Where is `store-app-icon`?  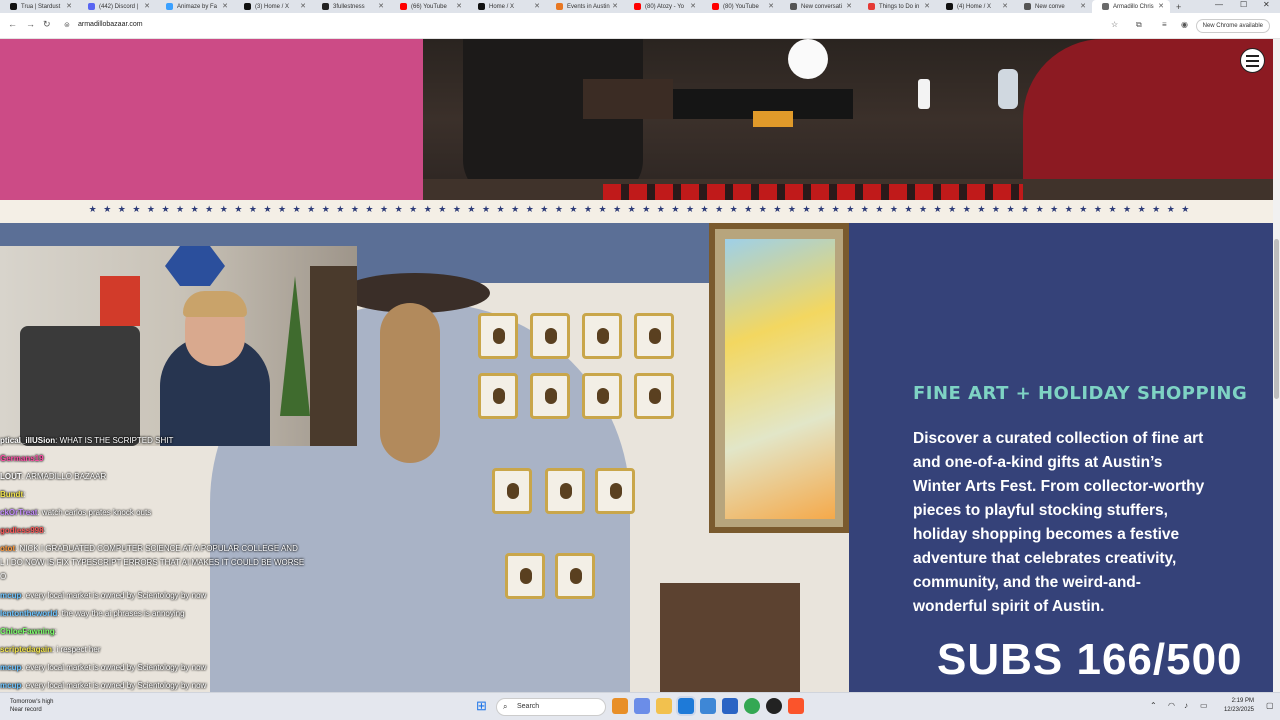
store-app-icon is located at coordinates (708, 706).